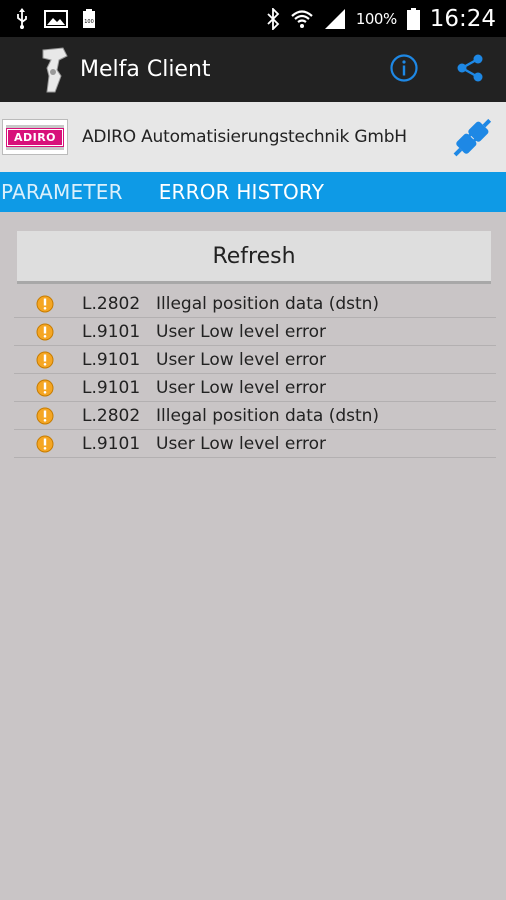 Image resolution: width=506 pixels, height=900 pixels. What do you see at coordinates (253, 69) in the screenshot?
I see `action-bar: Melfa Client` at bounding box center [253, 69].